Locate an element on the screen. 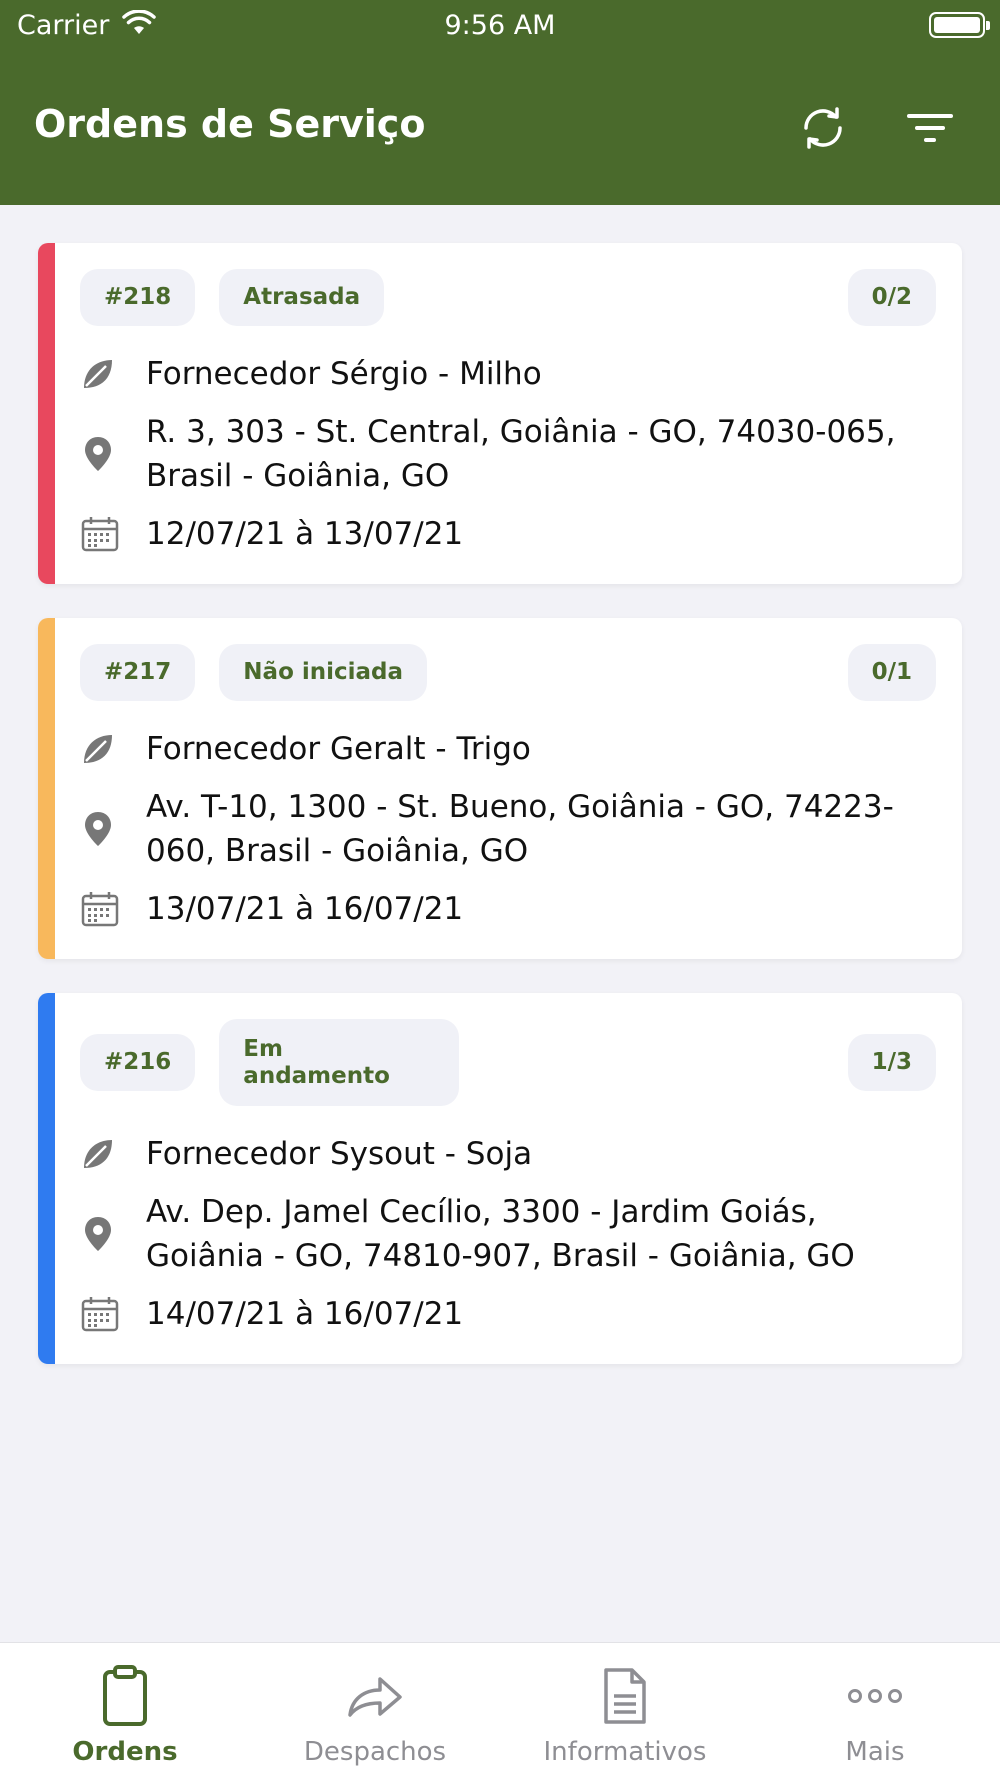 The image size is (1000, 1778). share-icon is located at coordinates (375, 1696).